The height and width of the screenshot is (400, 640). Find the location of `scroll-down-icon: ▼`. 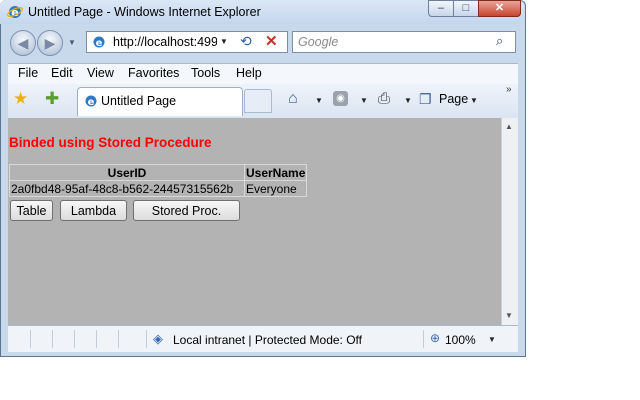

scroll-down-icon: ▼ is located at coordinates (509, 315).